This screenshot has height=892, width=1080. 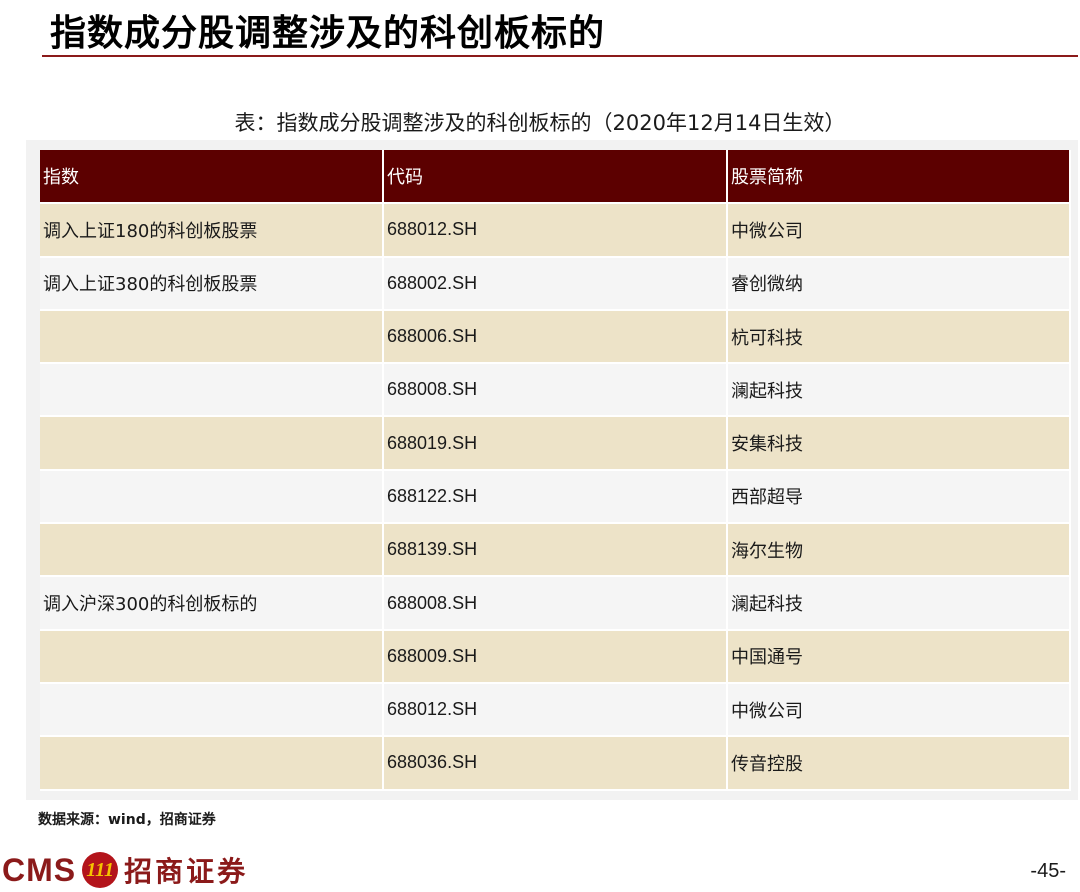 I want to click on source-note: 数据来源：wind，招商证券, so click(x=127, y=820).